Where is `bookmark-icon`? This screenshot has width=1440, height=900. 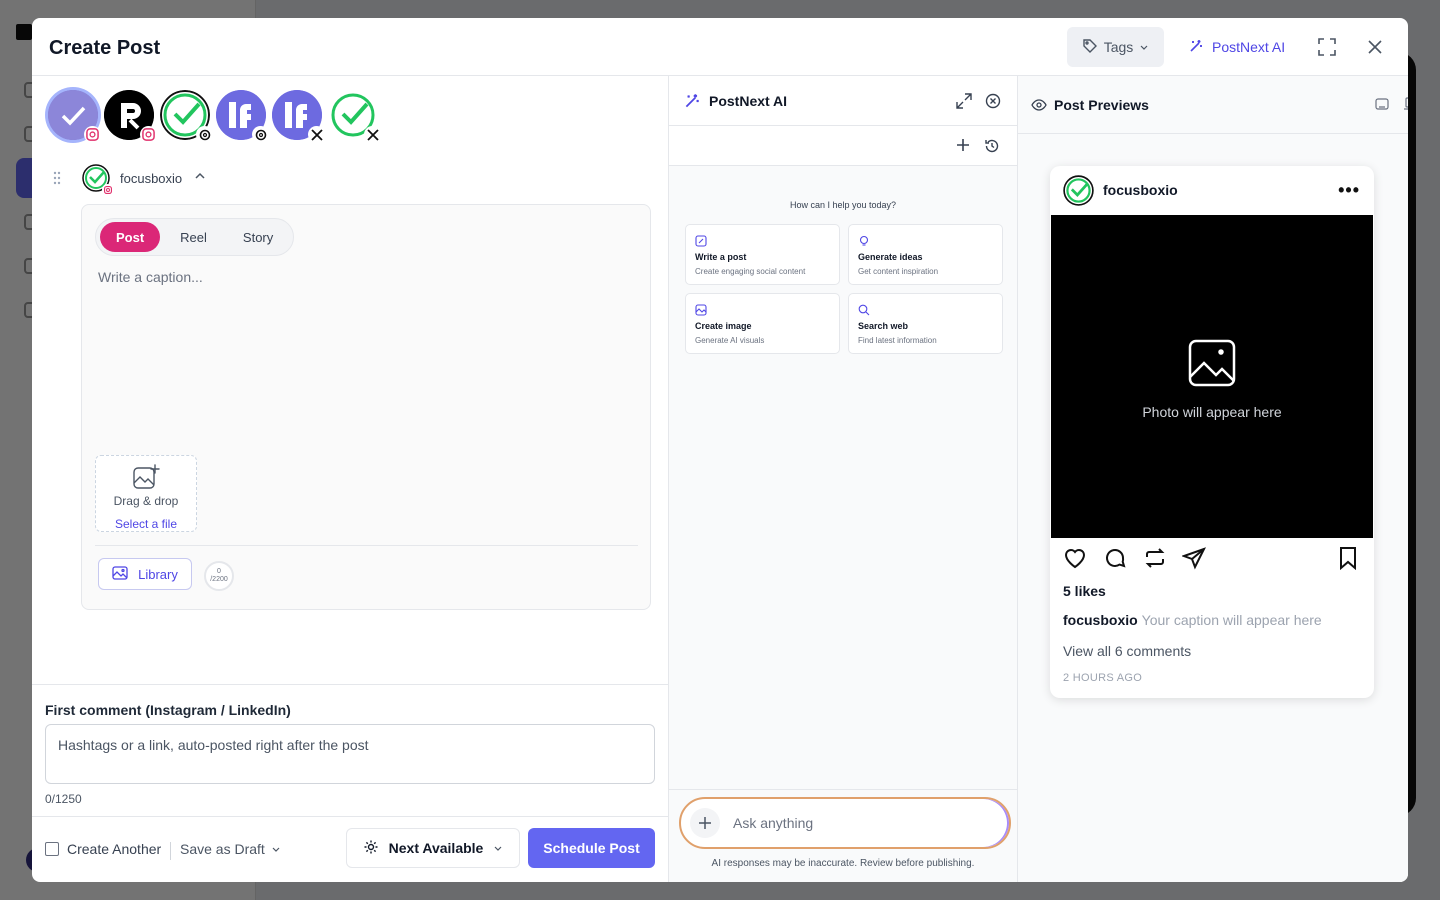 bookmark-icon is located at coordinates (1348, 560).